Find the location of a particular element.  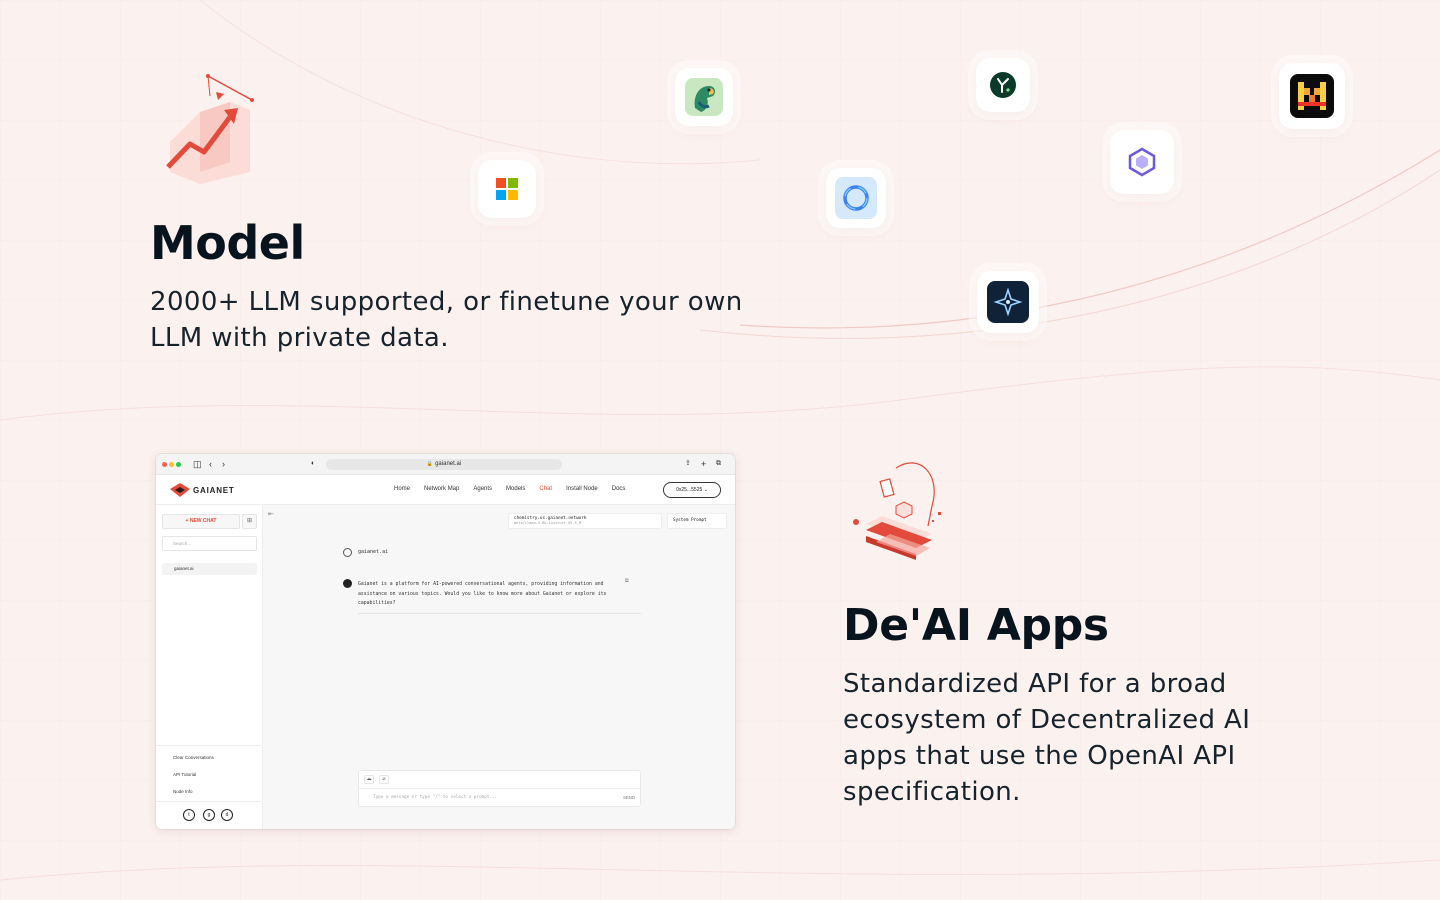

url-text: gaianet.ai is located at coordinates (448, 464).